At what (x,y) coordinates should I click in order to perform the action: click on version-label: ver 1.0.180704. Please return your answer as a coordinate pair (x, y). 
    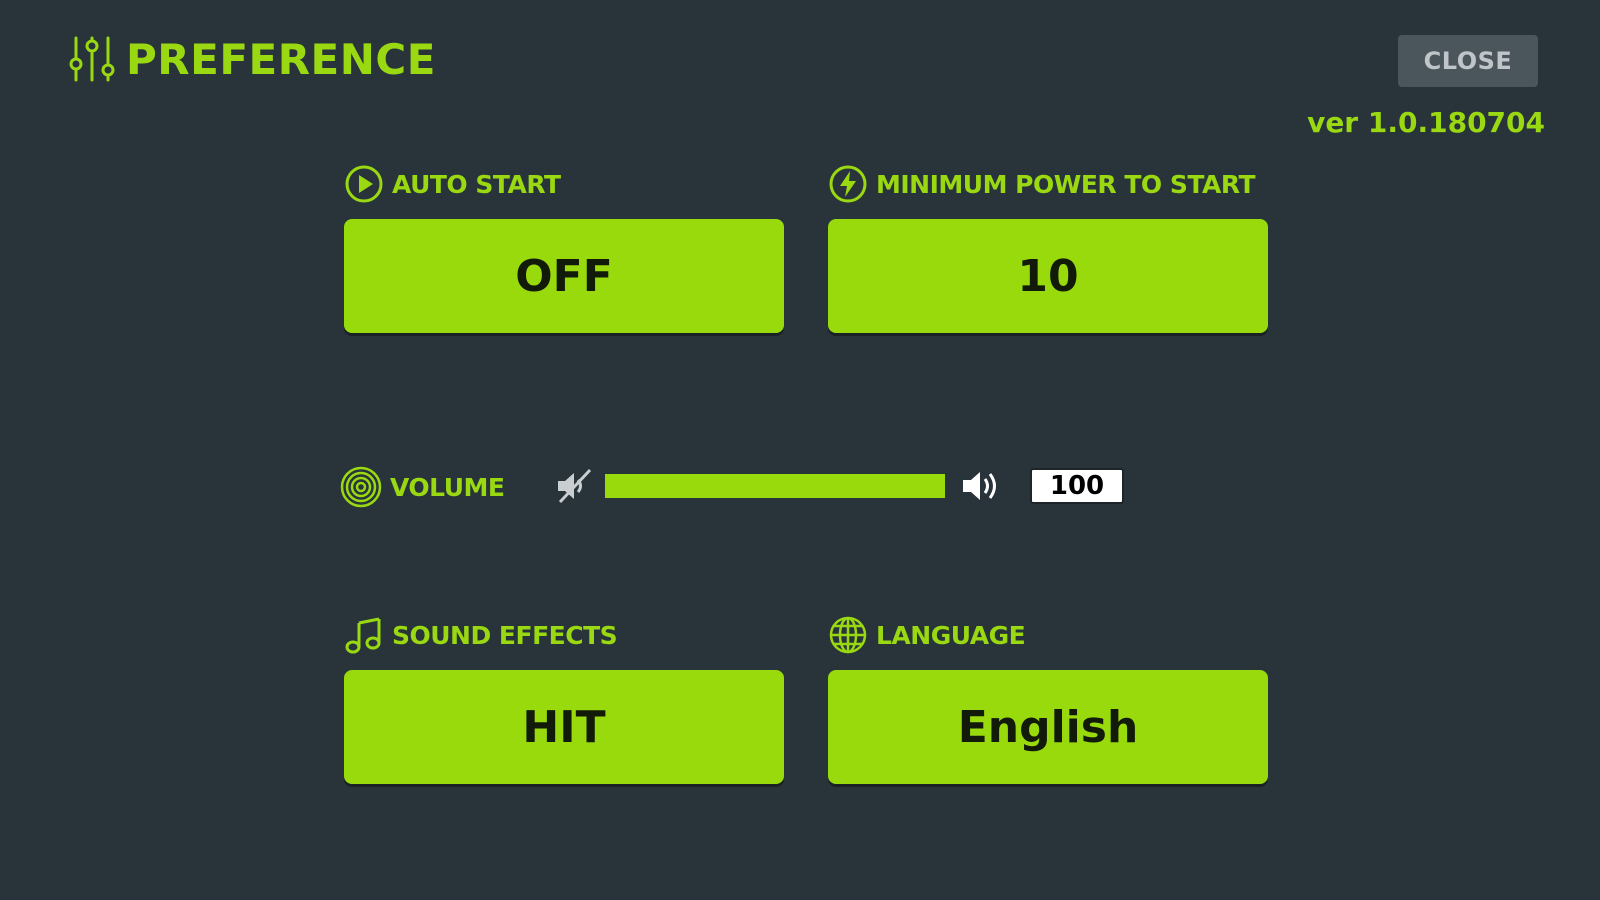
    Looking at the image, I should click on (1426, 122).